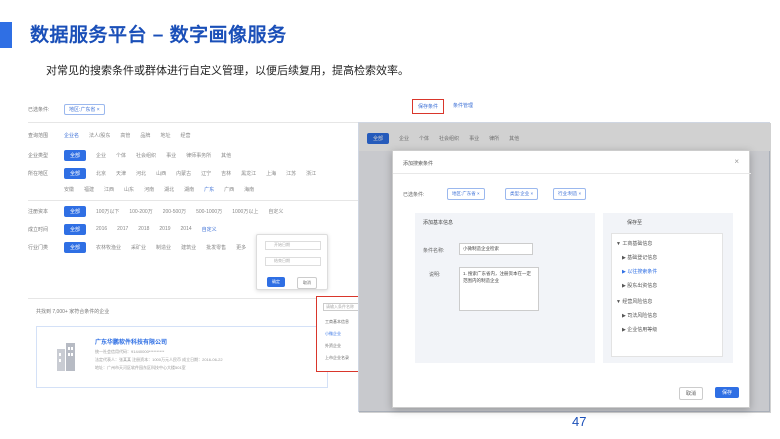 This screenshot has height=439, width=780. Describe the element at coordinates (129, 189) in the screenshot. I see `region-chip: 山东` at that location.